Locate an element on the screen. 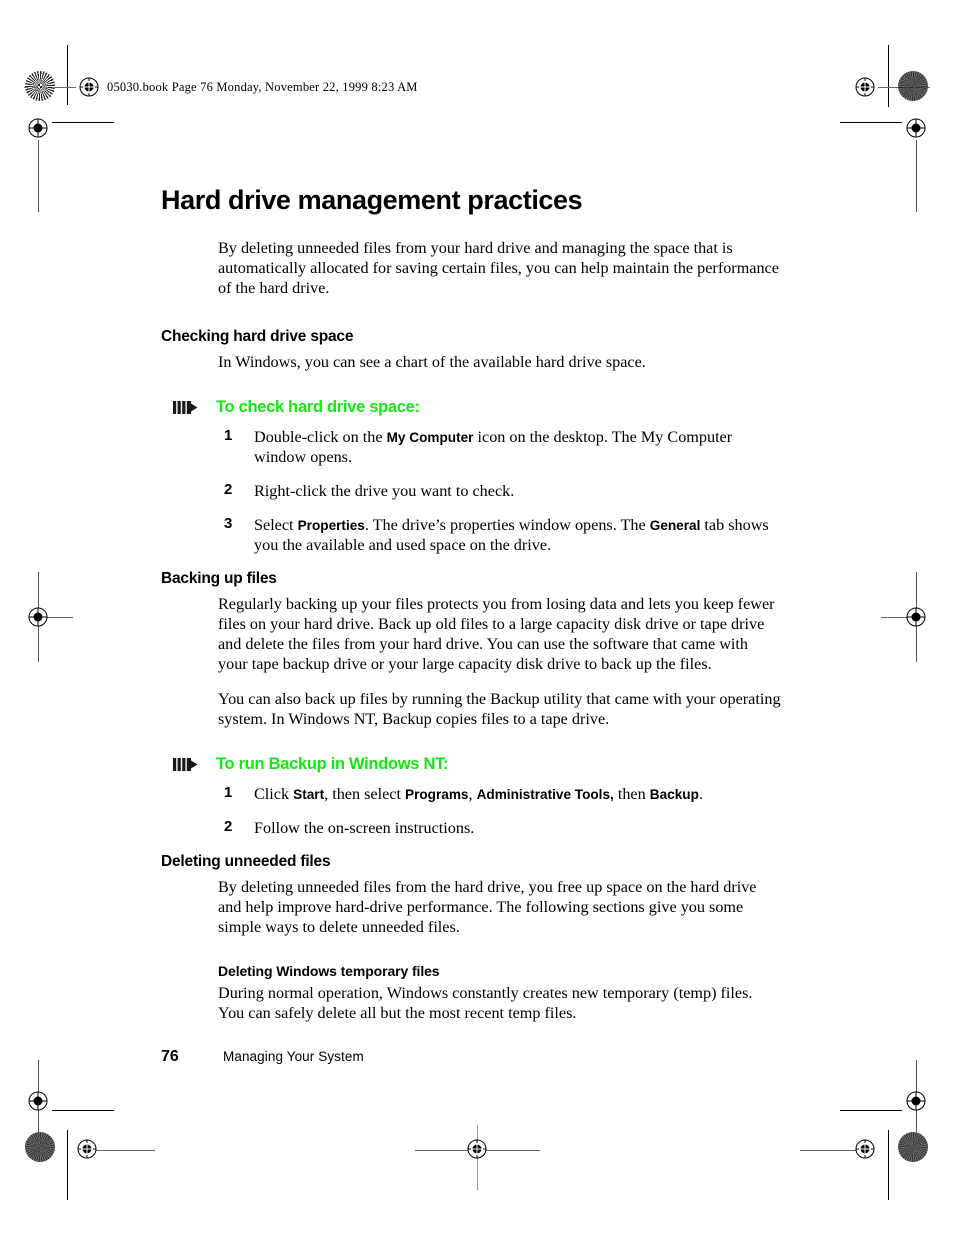 The width and height of the screenshot is (954, 1235). registration-target-left-lower is located at coordinates (38, 1101).